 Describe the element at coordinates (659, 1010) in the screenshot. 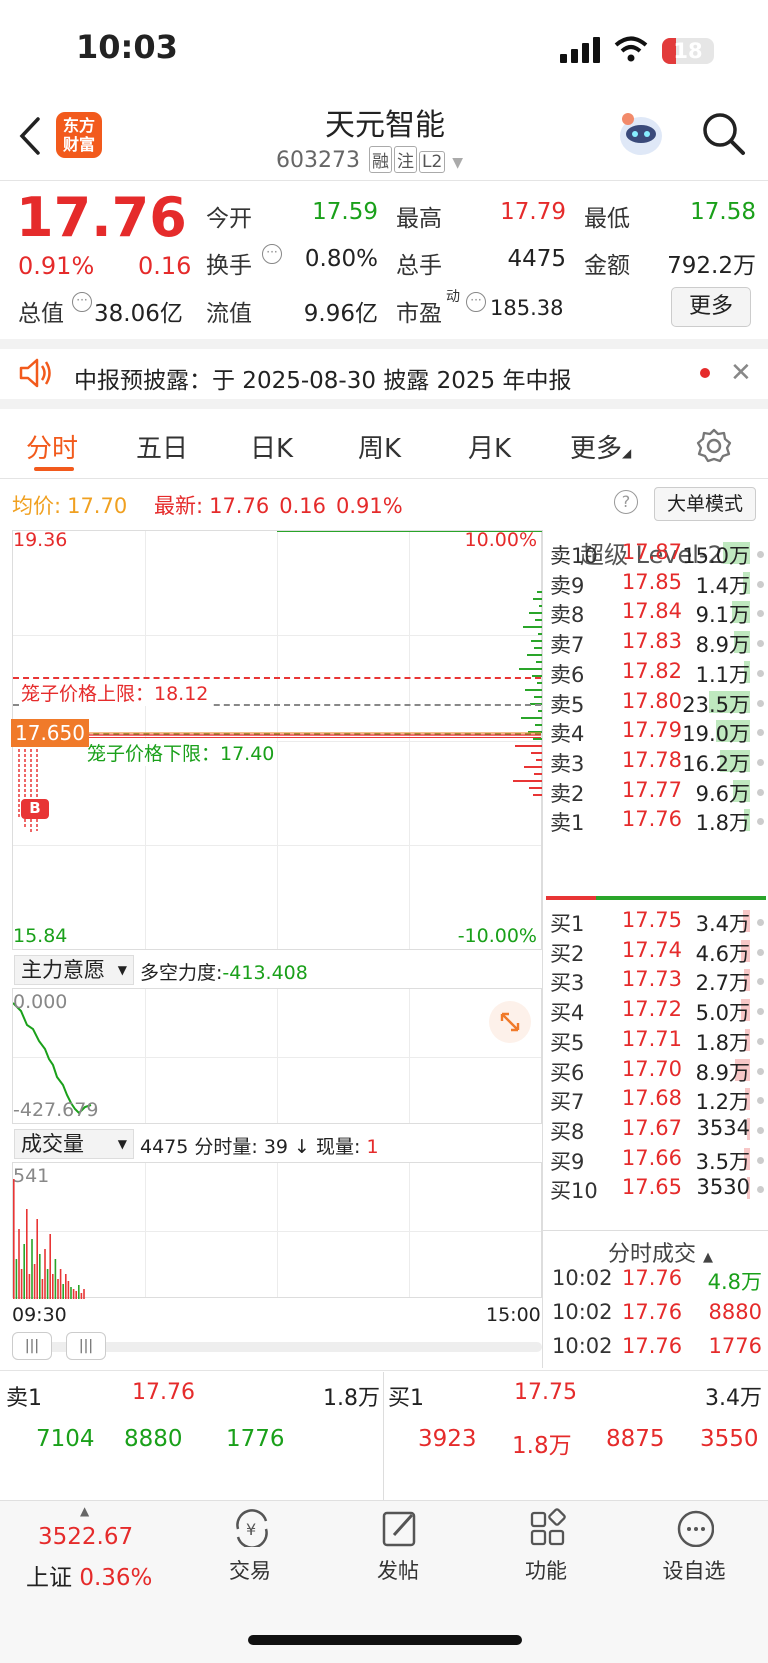

I see `bid-row: 买4 17.72 5.0万` at that location.